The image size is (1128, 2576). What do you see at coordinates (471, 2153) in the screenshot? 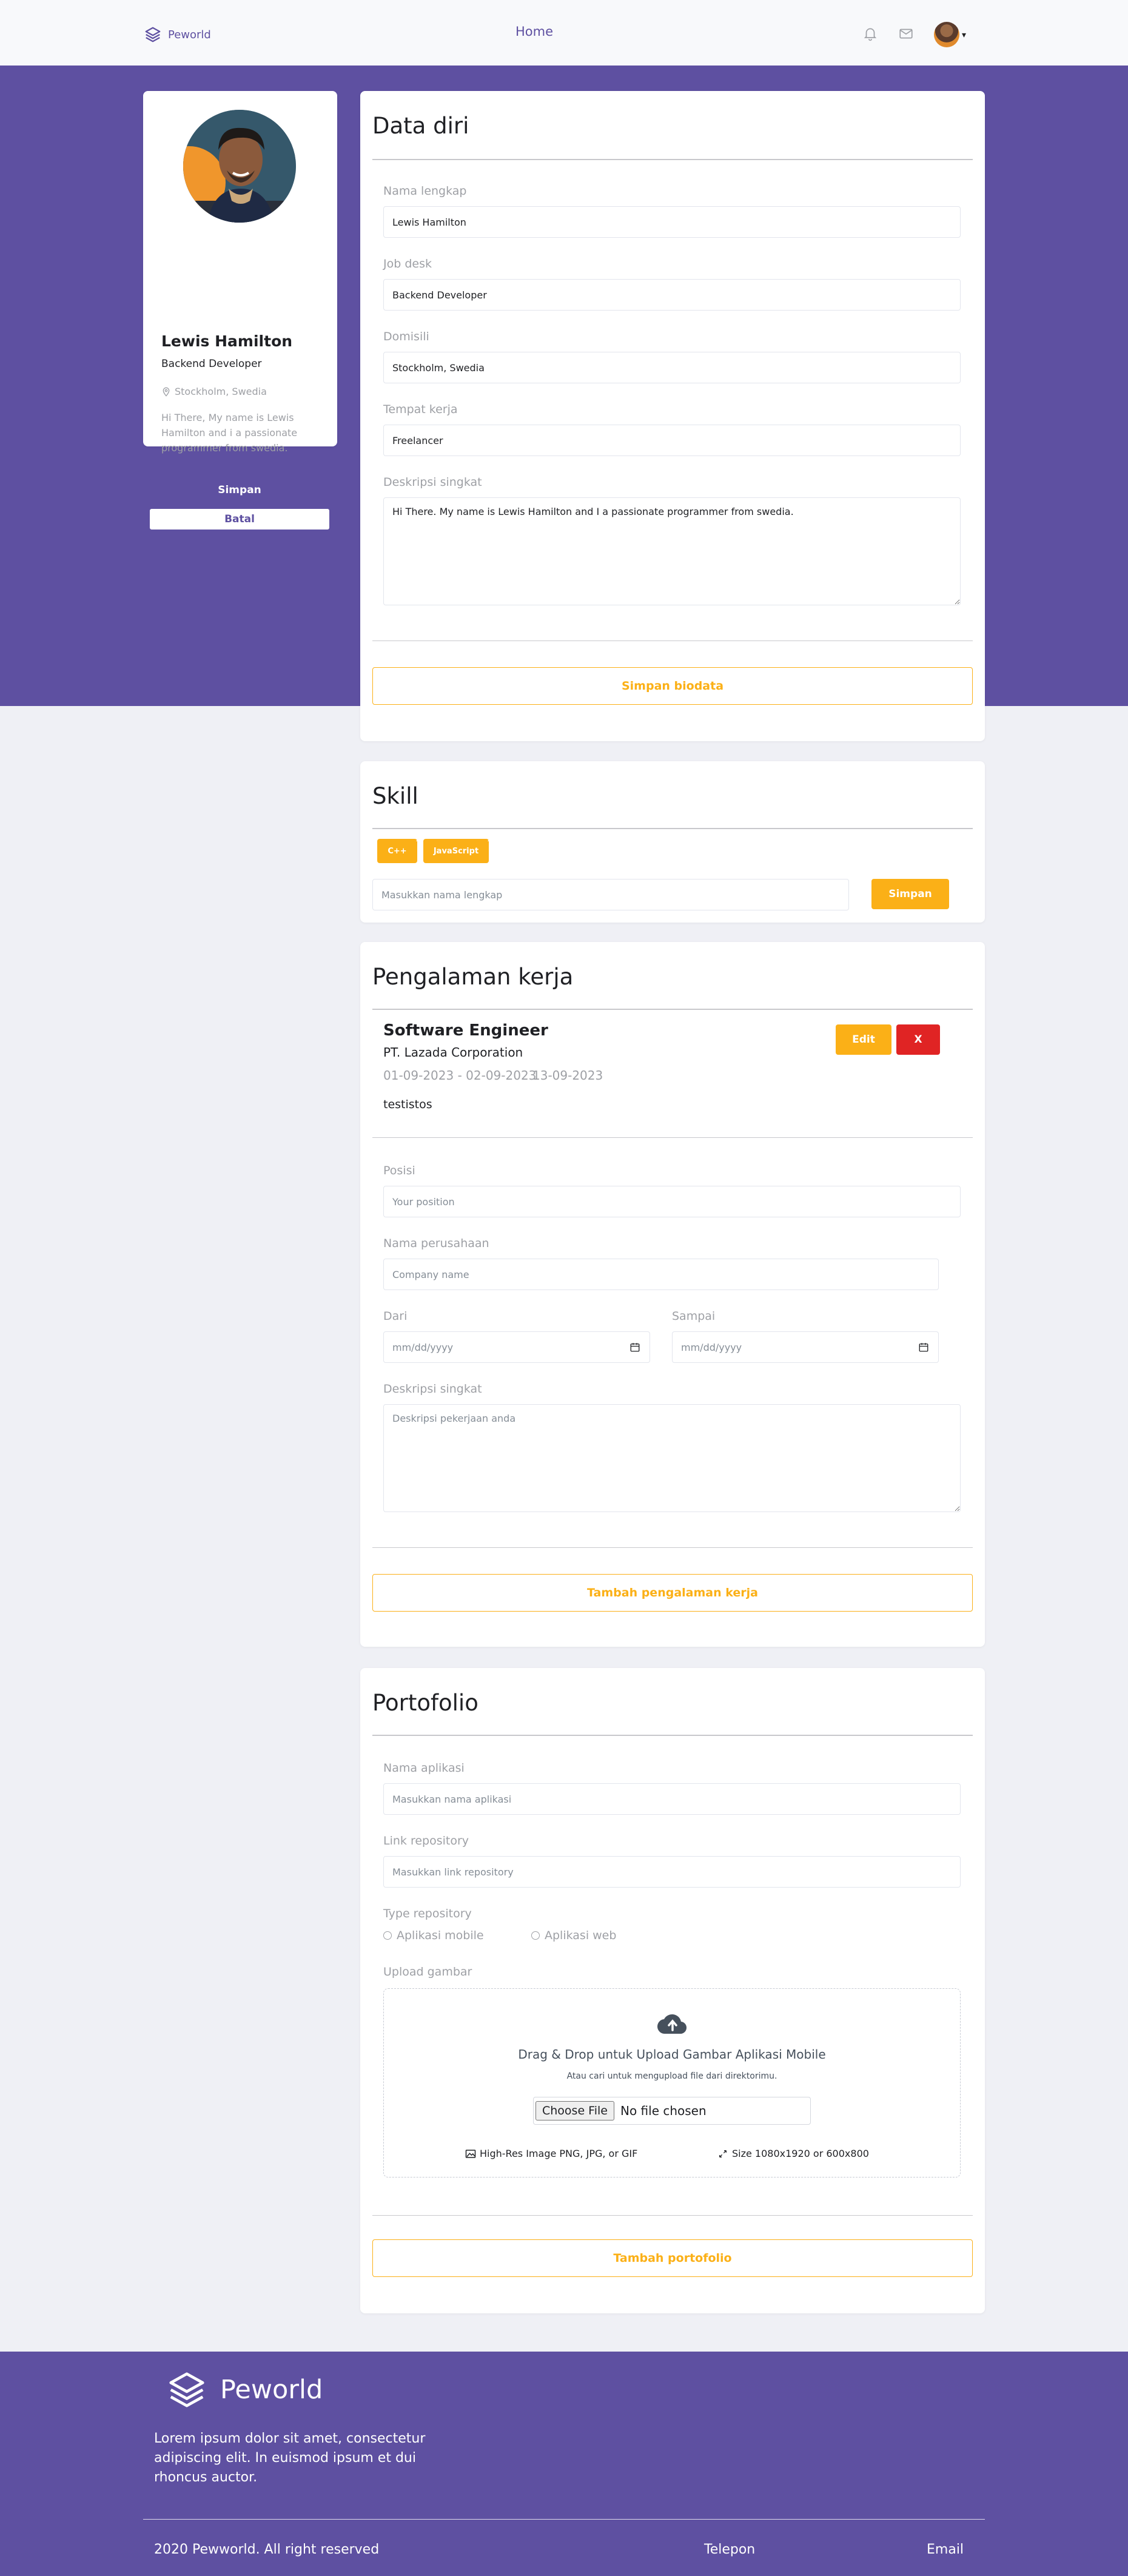
I see `image-icon` at bounding box center [471, 2153].